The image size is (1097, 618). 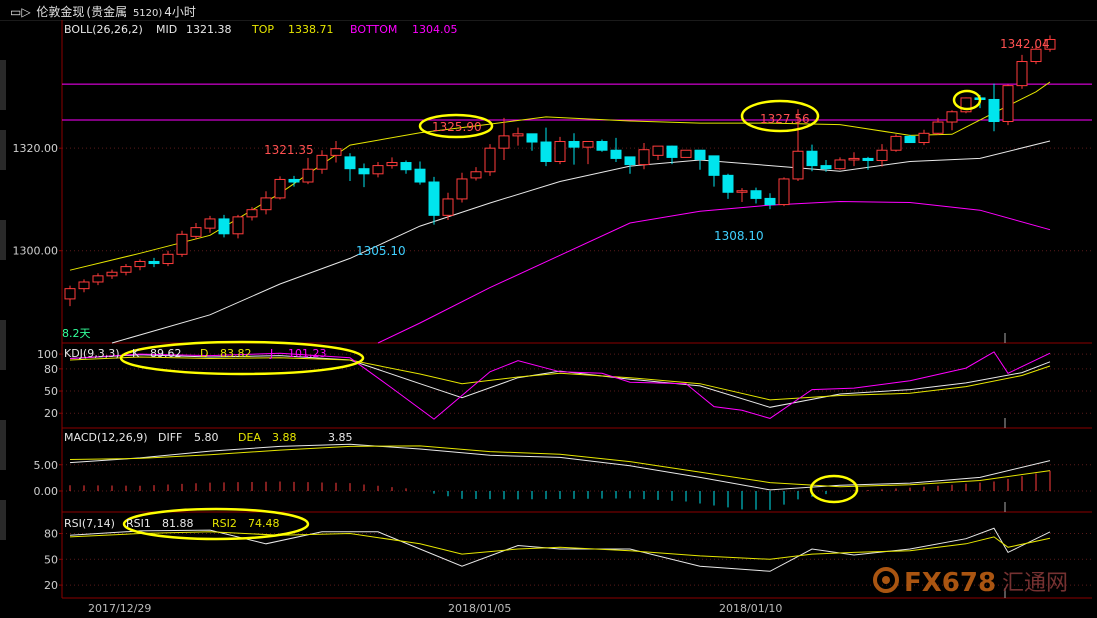 I want to click on macd-histogram, so click(x=560, y=490).